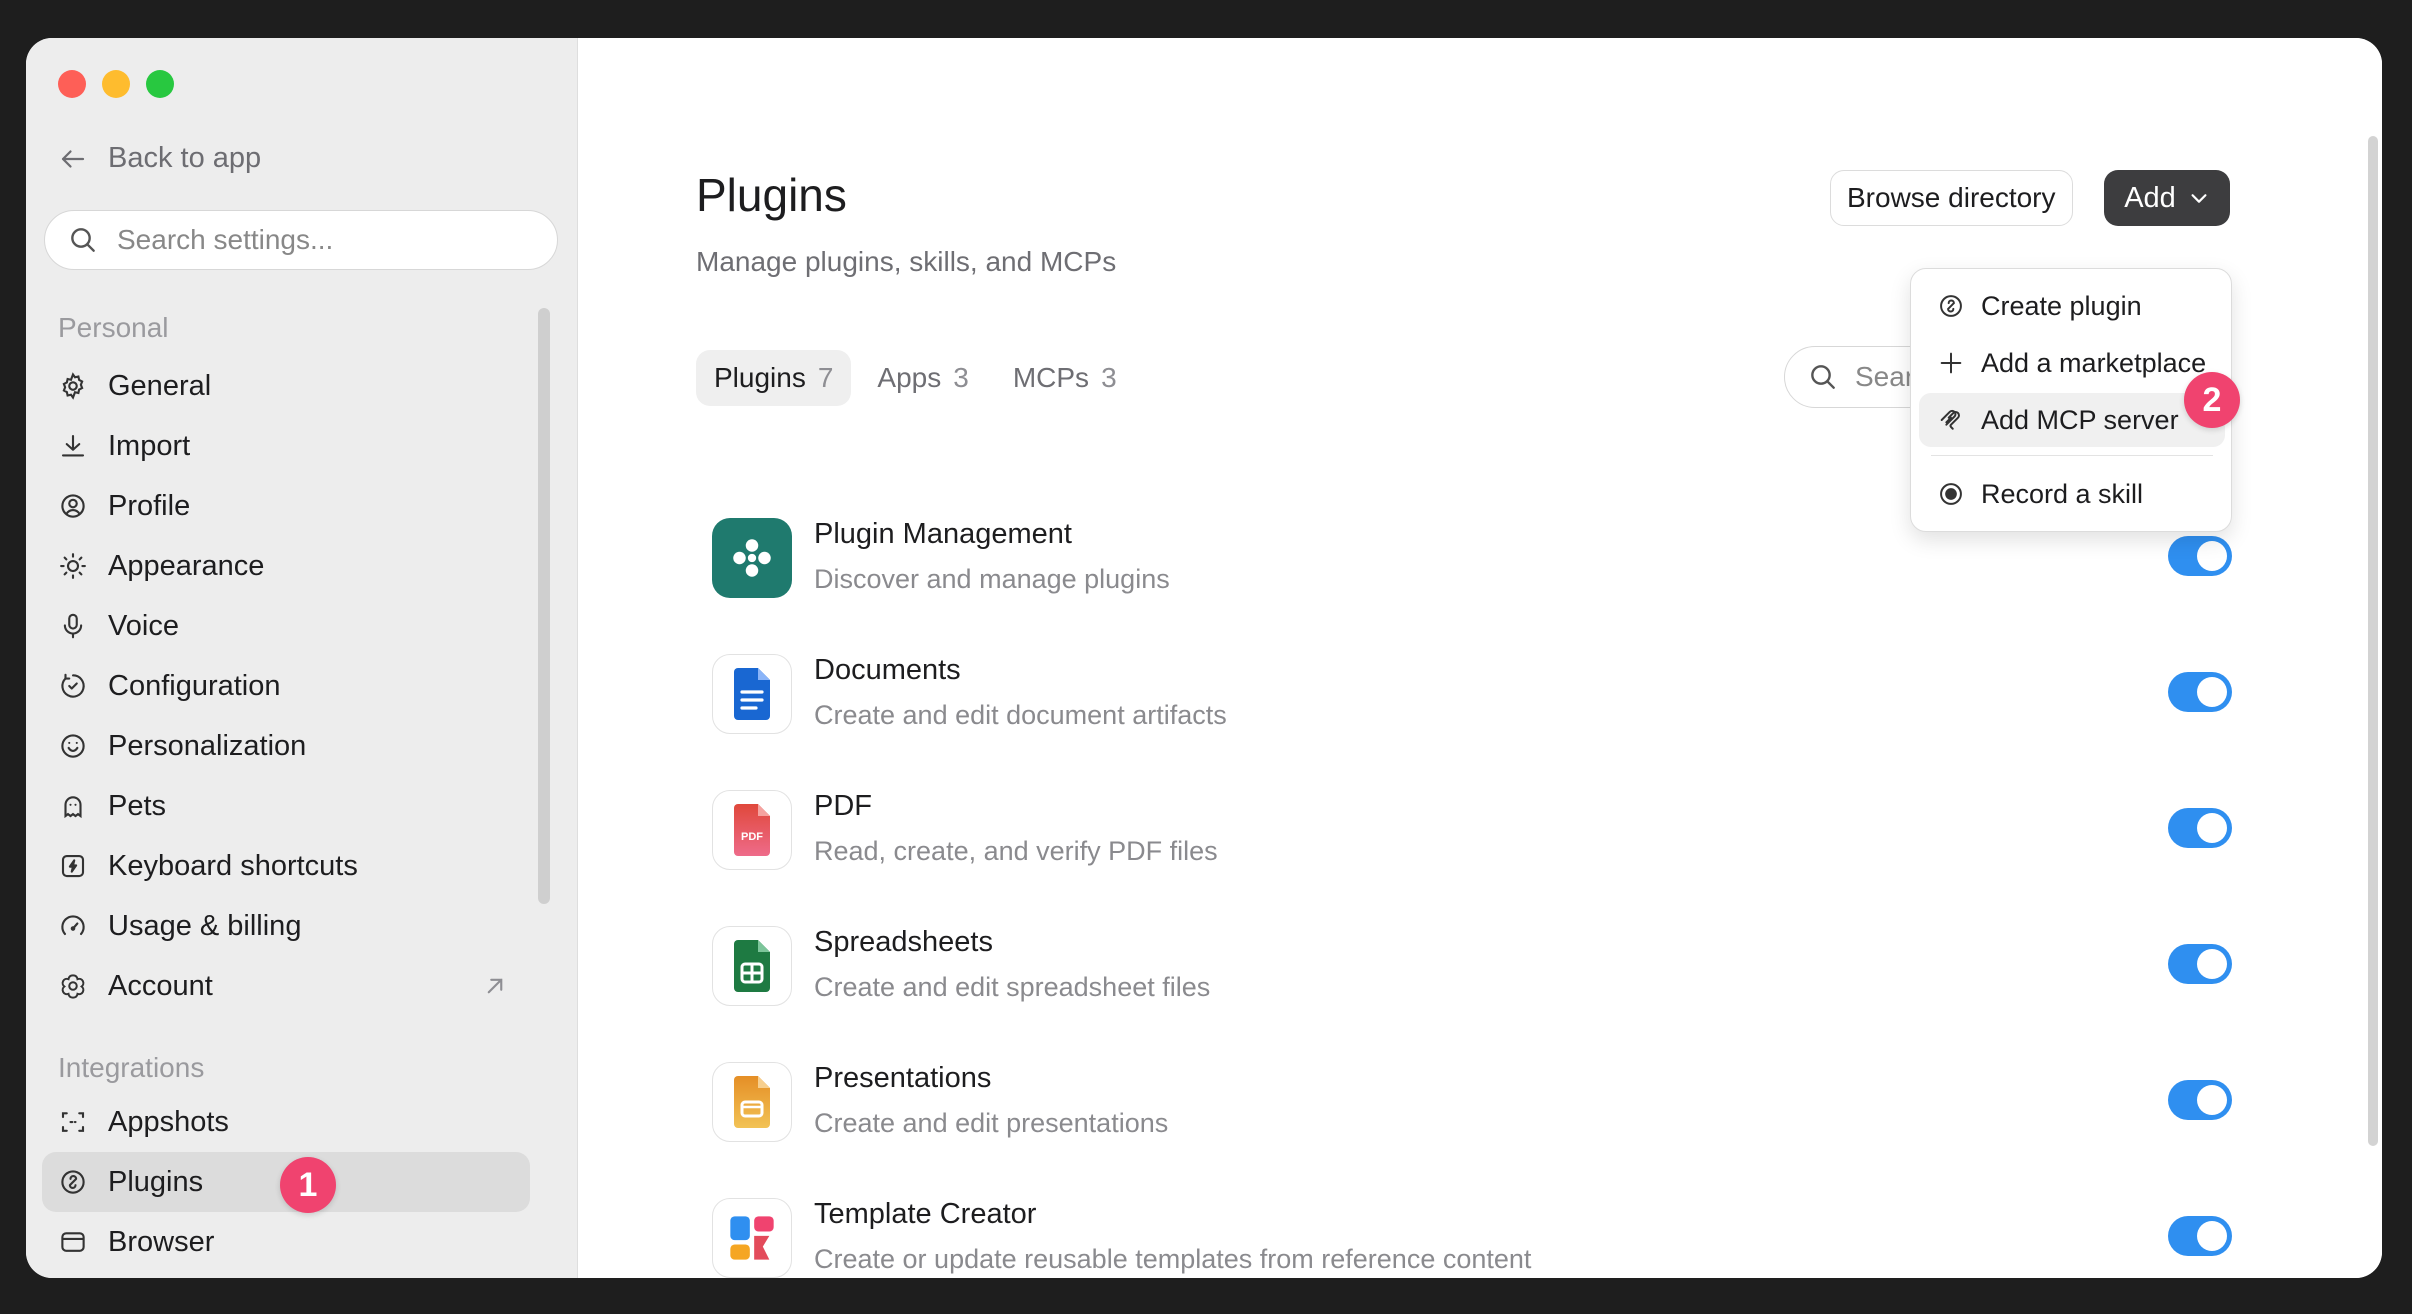  I want to click on sidebar-item-pets: Pets, so click(286, 806).